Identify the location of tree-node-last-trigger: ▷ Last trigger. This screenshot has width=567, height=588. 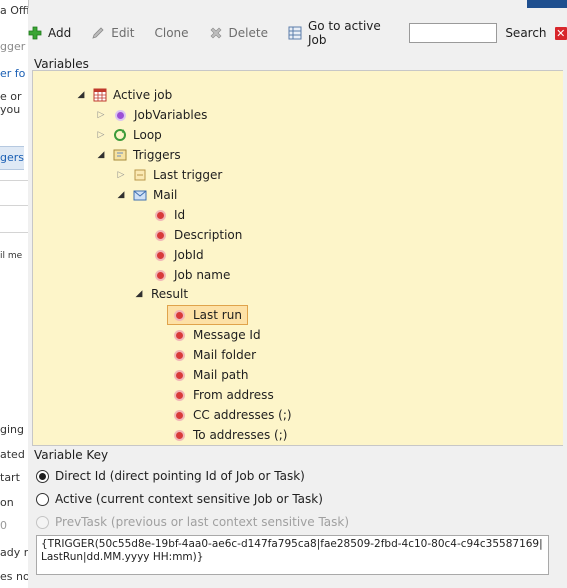
(169, 175).